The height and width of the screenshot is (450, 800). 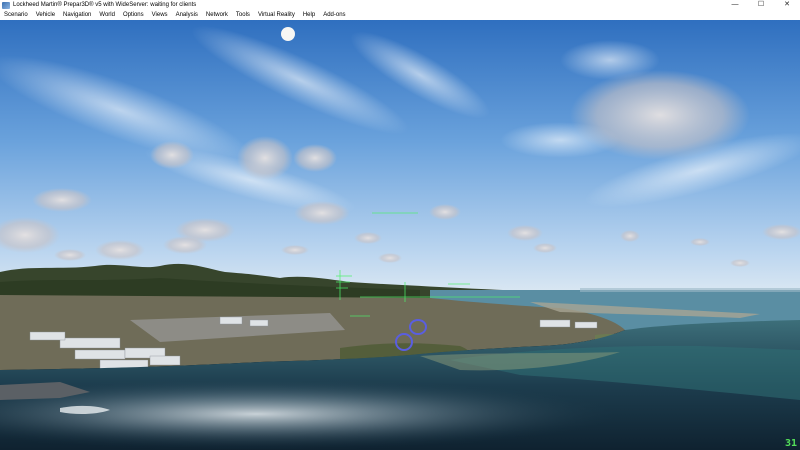 What do you see at coordinates (787, 5) in the screenshot?
I see `close-button: ✕` at bounding box center [787, 5].